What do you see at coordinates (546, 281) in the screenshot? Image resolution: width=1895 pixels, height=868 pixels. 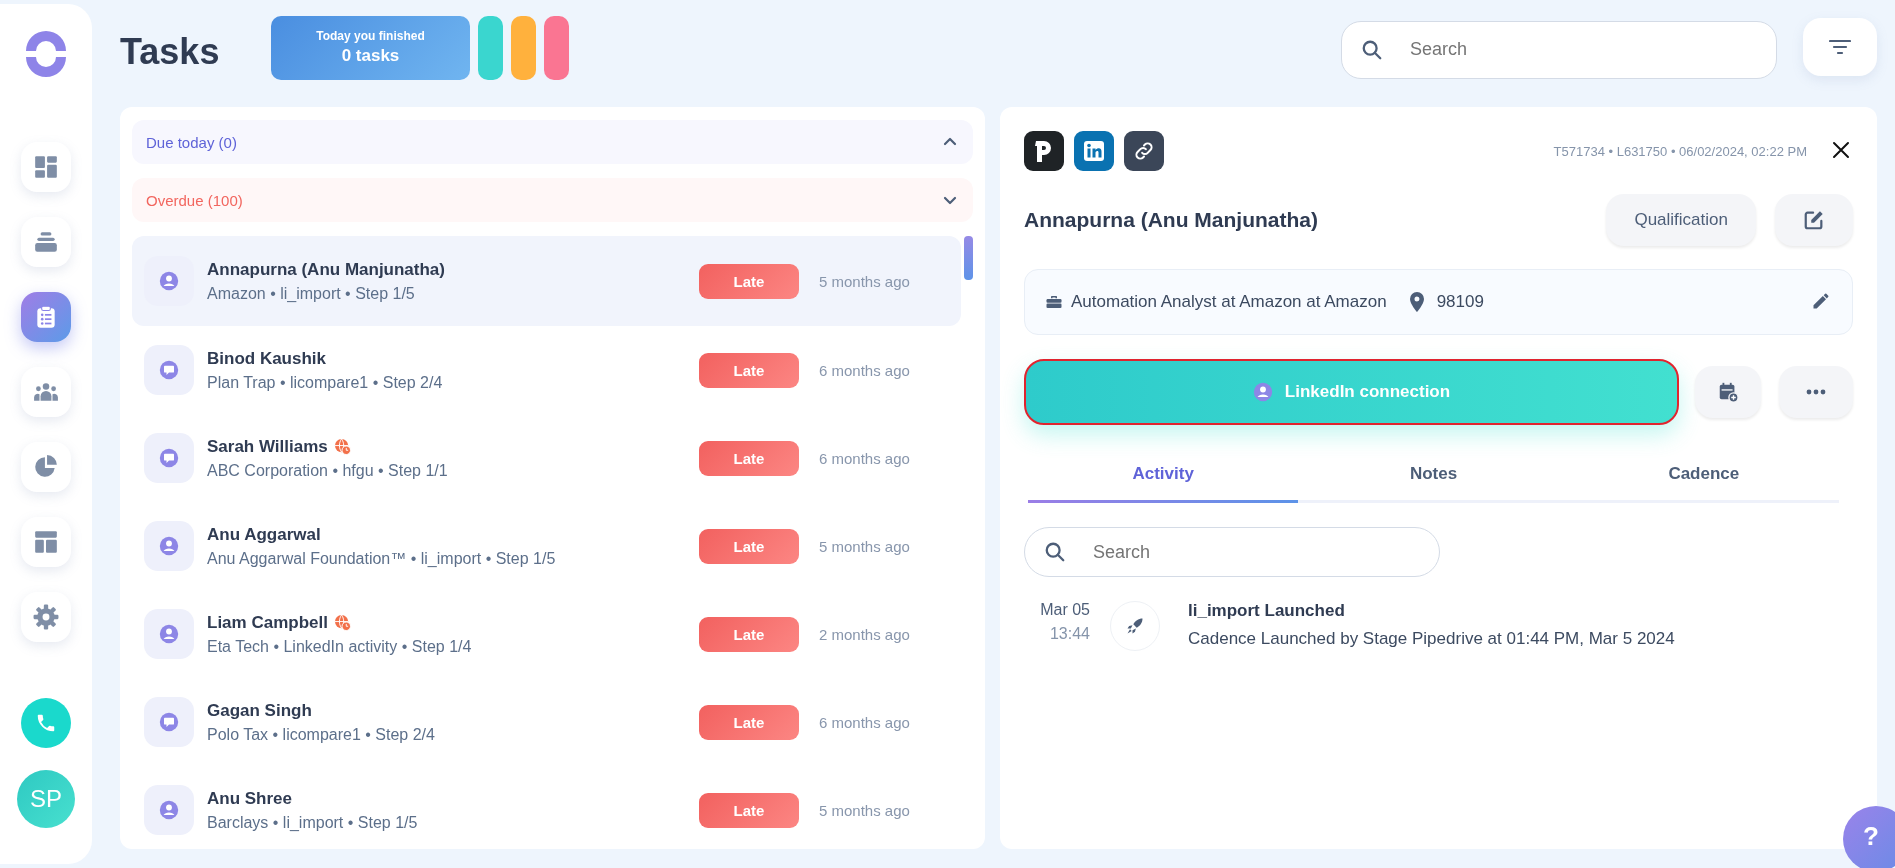 I see `task-row: Annapurna (Anu Manjunatha) Amazon • li_import • Step 1/5 Late 5 months ago` at bounding box center [546, 281].